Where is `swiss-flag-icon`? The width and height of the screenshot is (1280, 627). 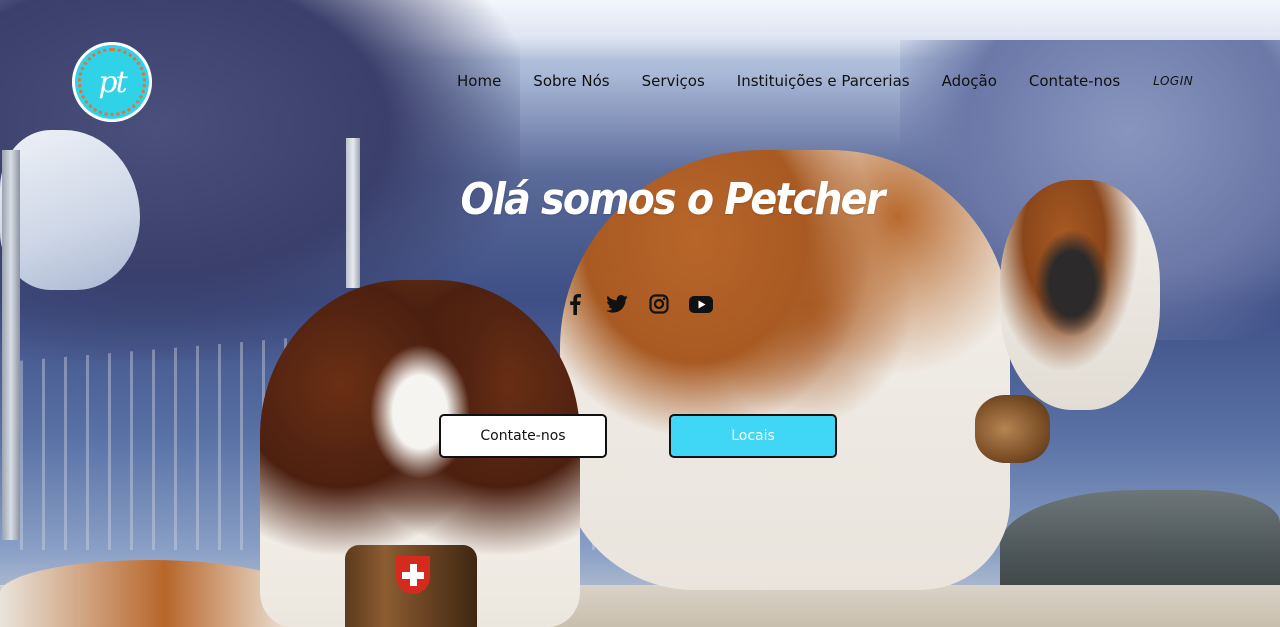 swiss-flag-icon is located at coordinates (413, 575).